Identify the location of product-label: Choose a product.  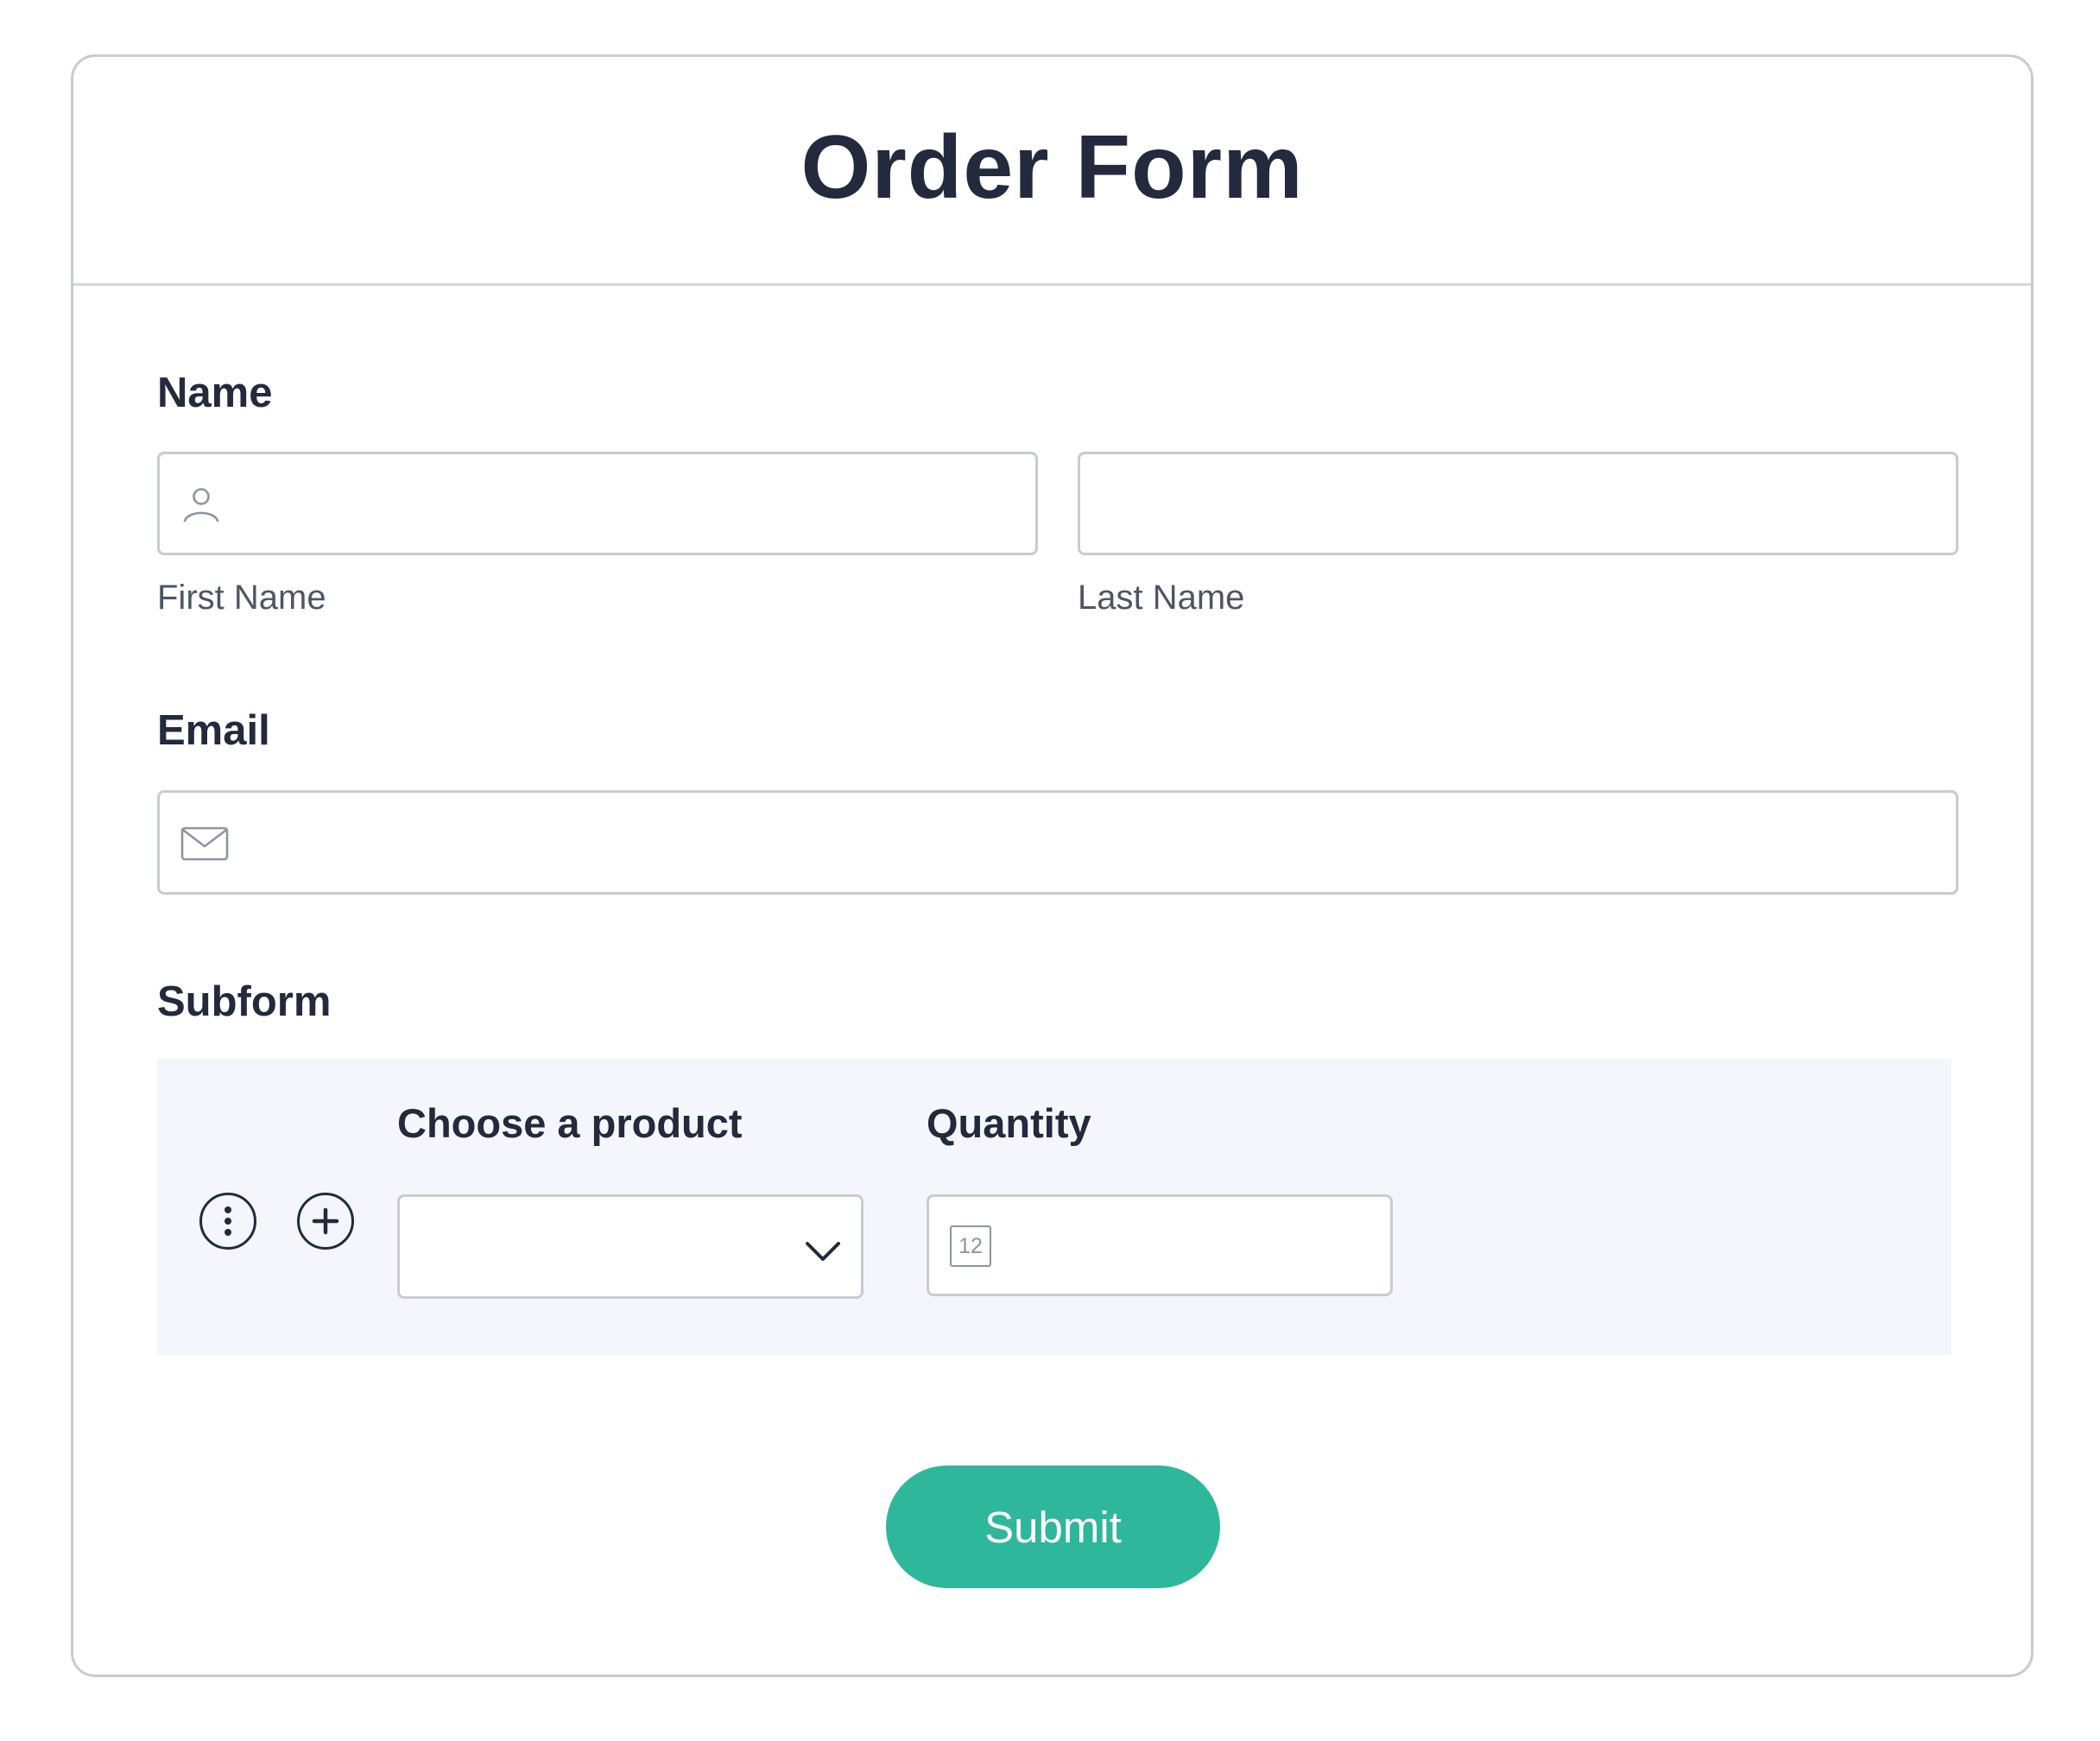
(570, 1123).